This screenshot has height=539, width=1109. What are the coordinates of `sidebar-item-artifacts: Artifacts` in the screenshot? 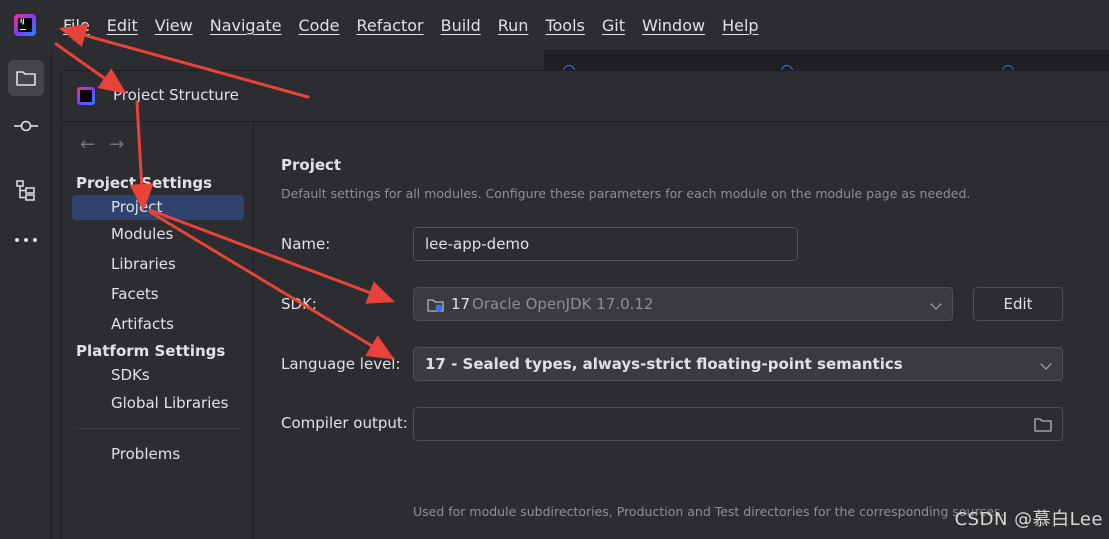 It's located at (158, 324).